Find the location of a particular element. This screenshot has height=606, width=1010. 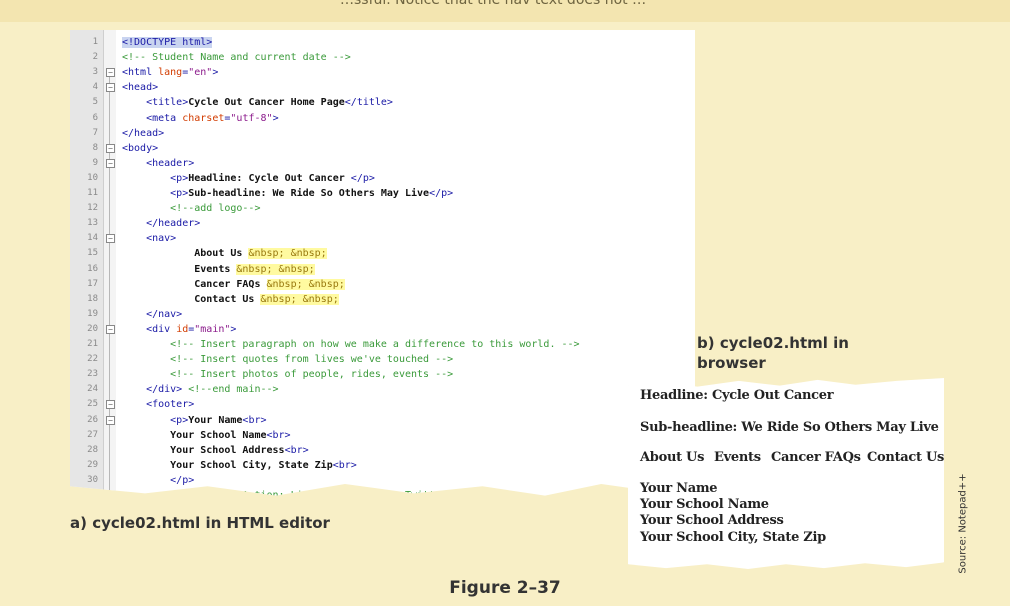

code-line: 1 <!DOCTYPE html> is located at coordinates (382, 42).